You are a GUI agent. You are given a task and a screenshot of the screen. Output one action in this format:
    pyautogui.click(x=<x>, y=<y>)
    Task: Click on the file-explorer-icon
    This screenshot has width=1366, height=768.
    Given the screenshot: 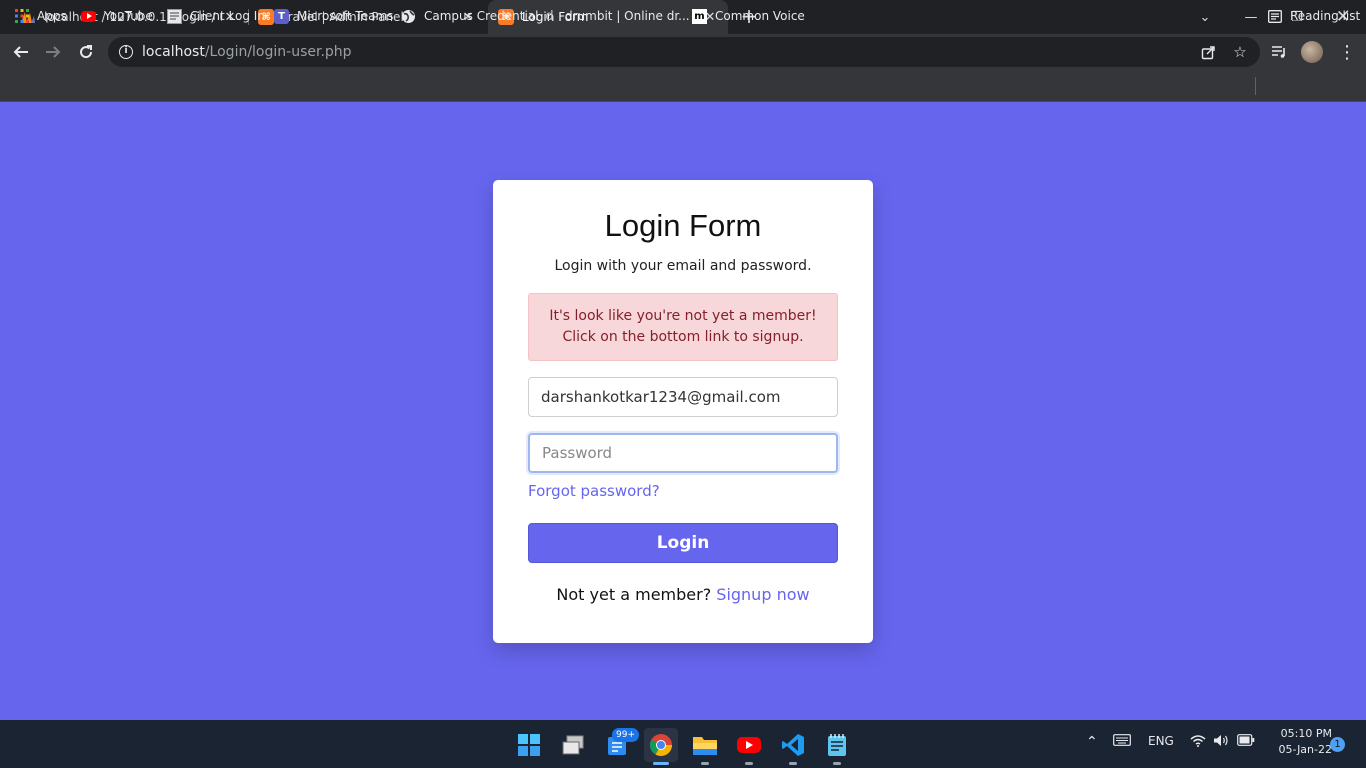 What is the action you would take?
    pyautogui.click(x=705, y=746)
    